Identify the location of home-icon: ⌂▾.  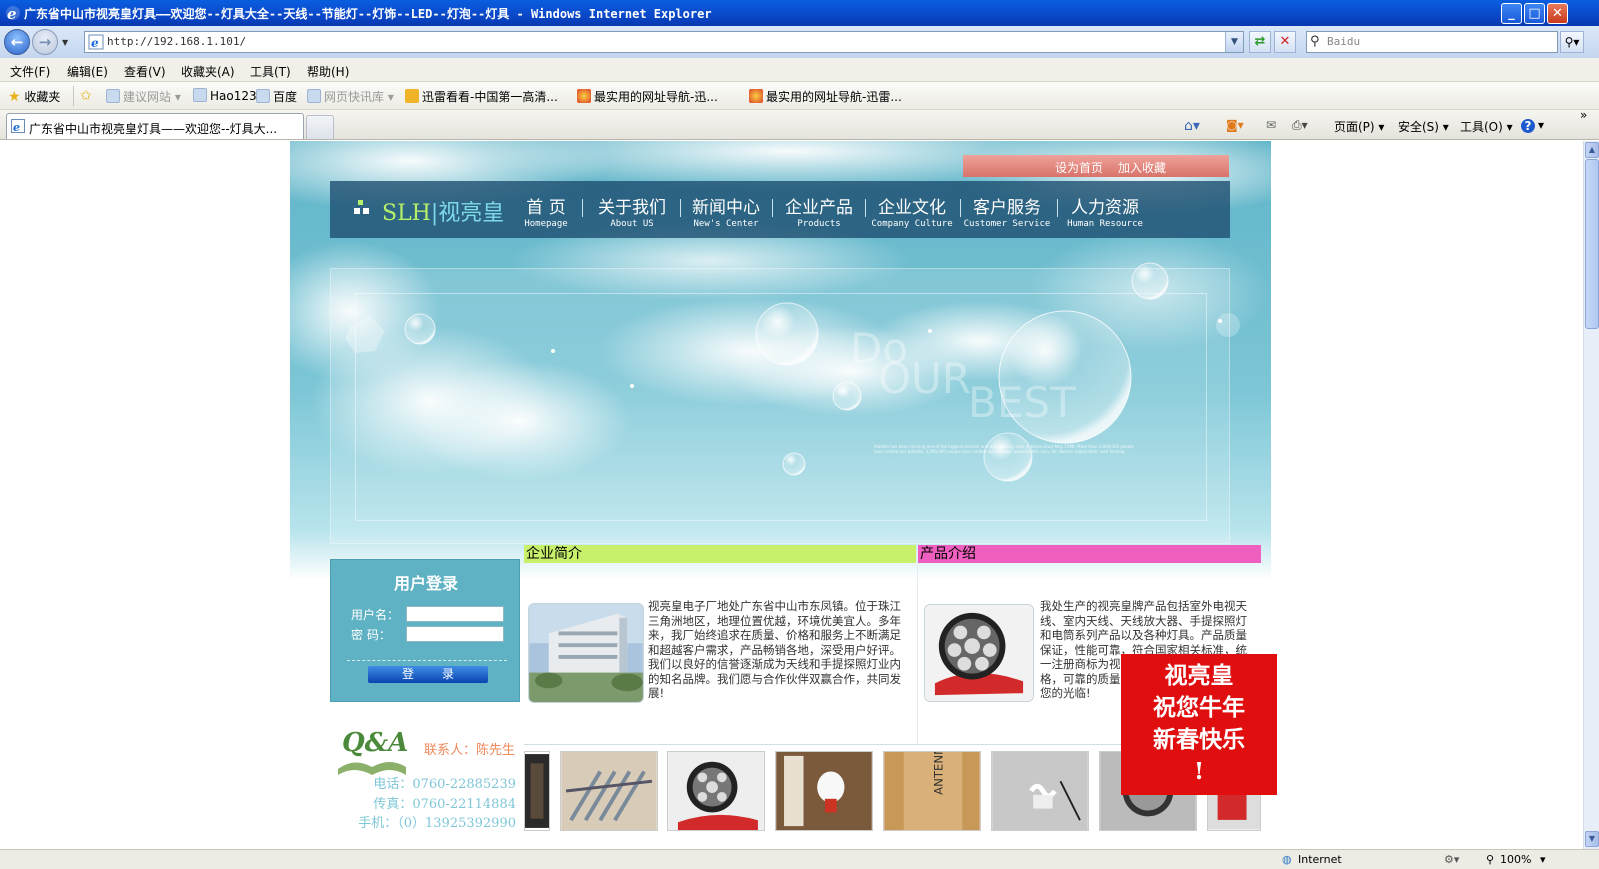
(1192, 126).